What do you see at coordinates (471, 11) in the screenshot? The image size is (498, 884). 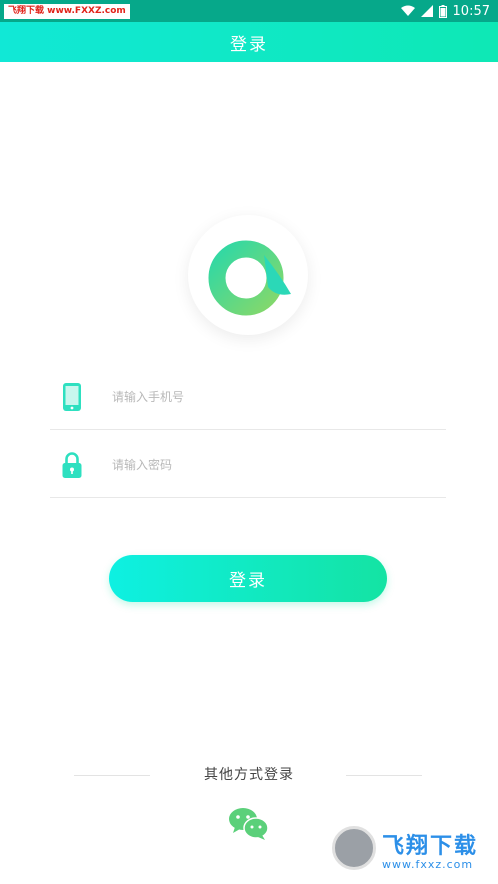 I see `status-time: 10:57` at bounding box center [471, 11].